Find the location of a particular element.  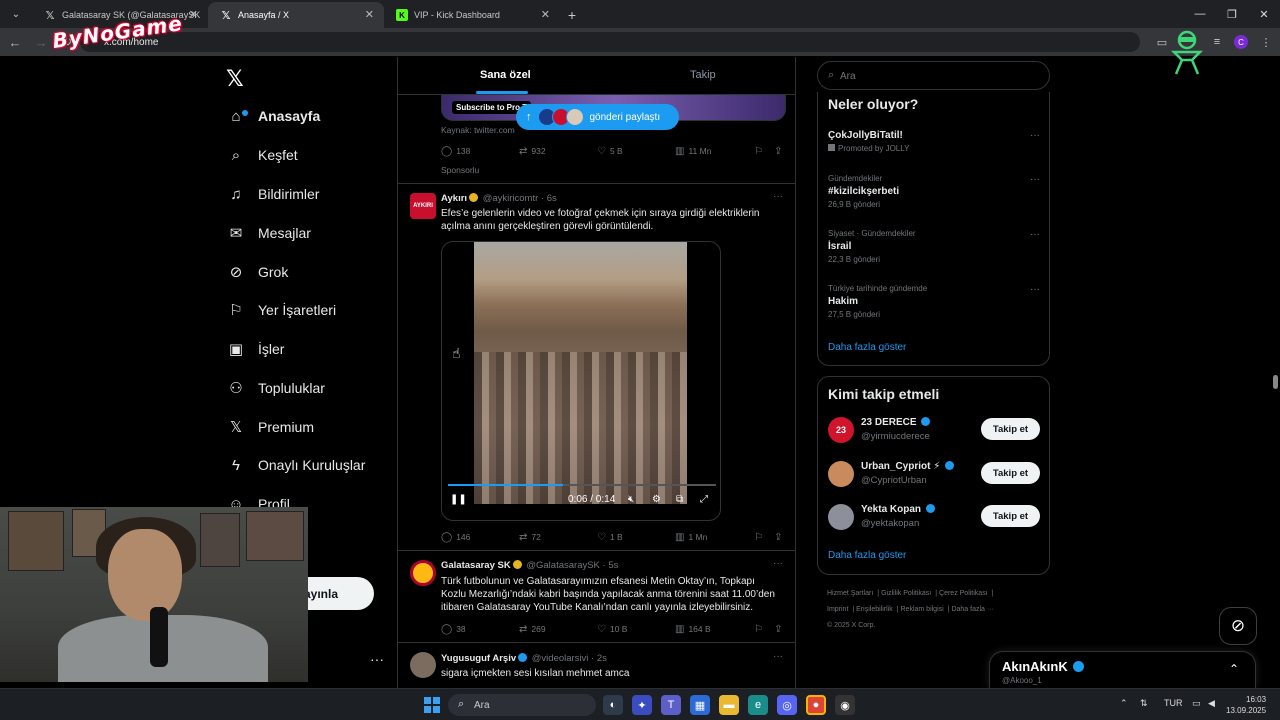

chrome-icon: ● is located at coordinates (816, 705).